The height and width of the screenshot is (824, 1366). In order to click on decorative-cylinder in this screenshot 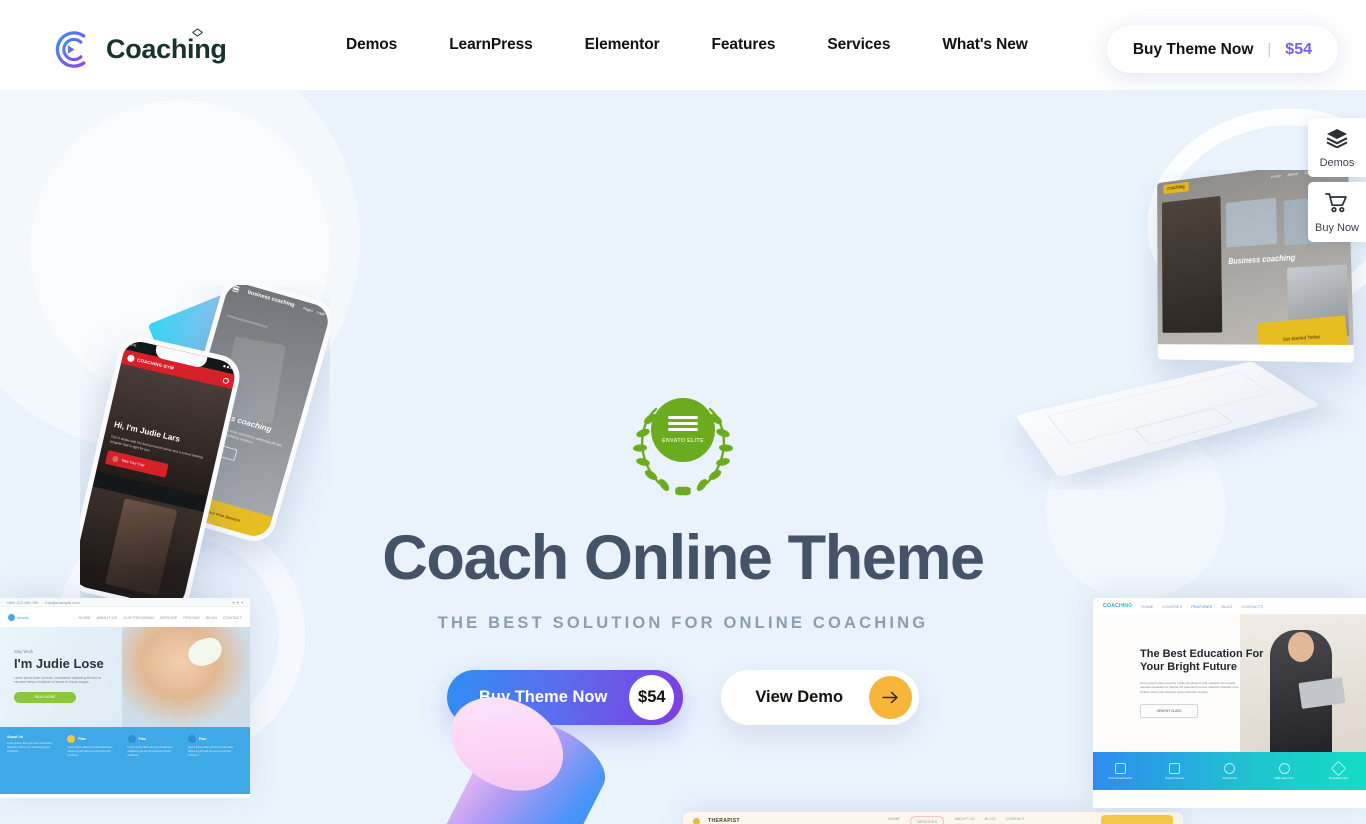, I will do `click(516, 751)`.